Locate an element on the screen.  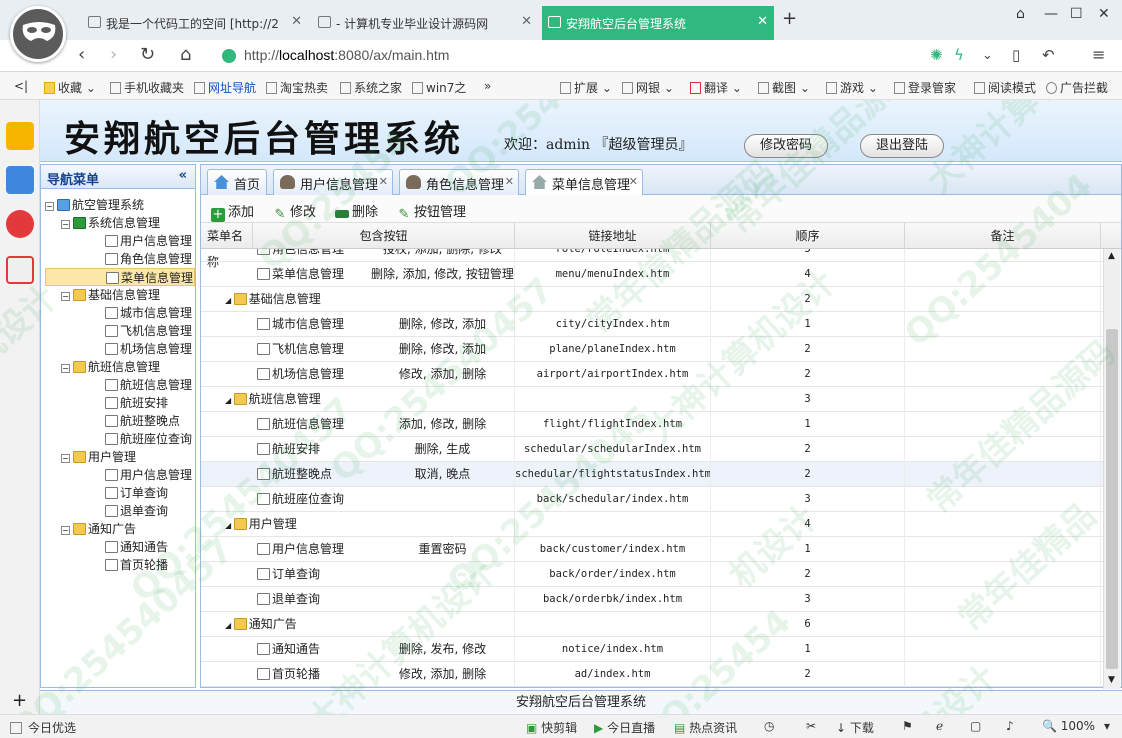
fav-more: » is located at coordinates (487, 86).